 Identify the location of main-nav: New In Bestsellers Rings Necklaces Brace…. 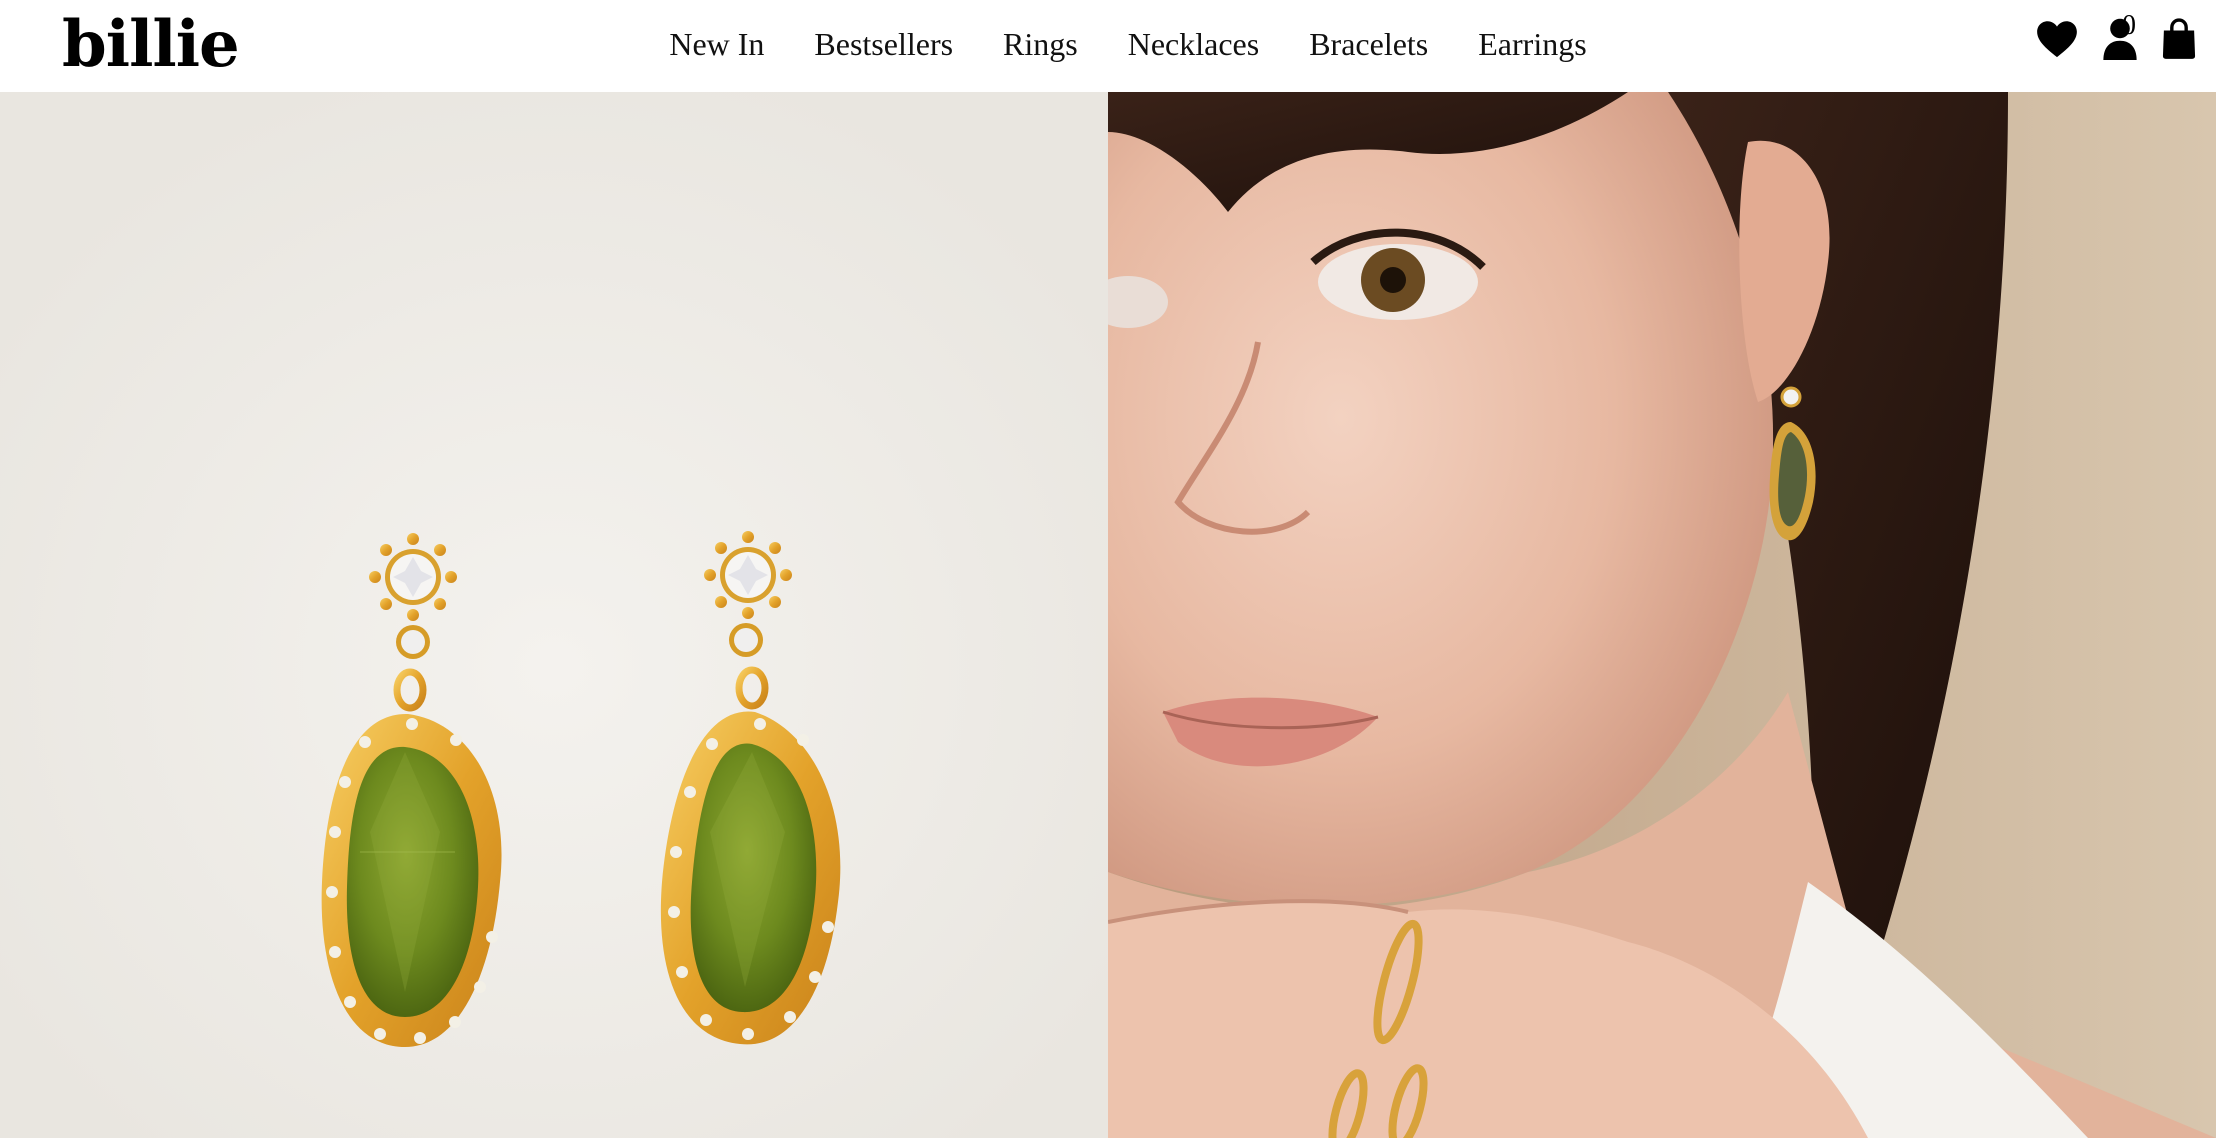
(1108, 44).